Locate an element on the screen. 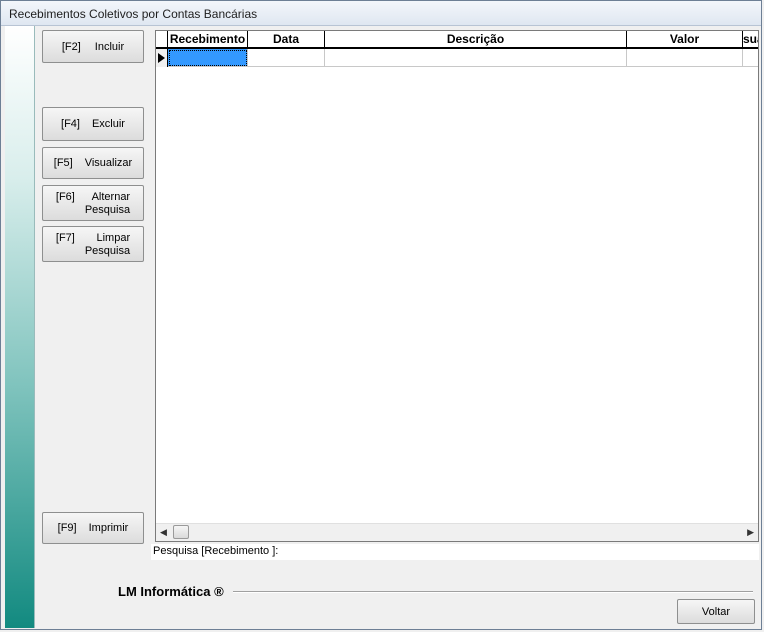  limpar-pesquisa-button: [F7] Limpar Pesquisa is located at coordinates (93, 244).